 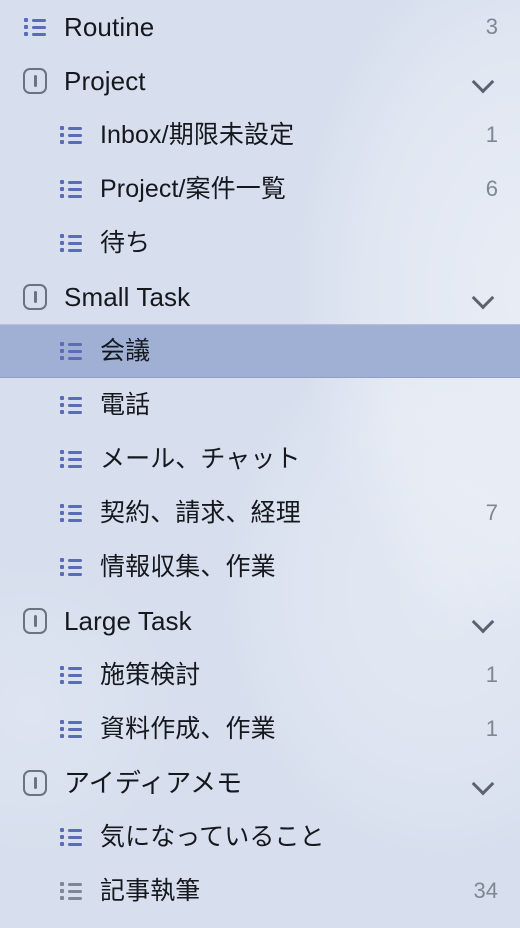 What do you see at coordinates (128, 621) in the screenshot?
I see `row-label: Large Task` at bounding box center [128, 621].